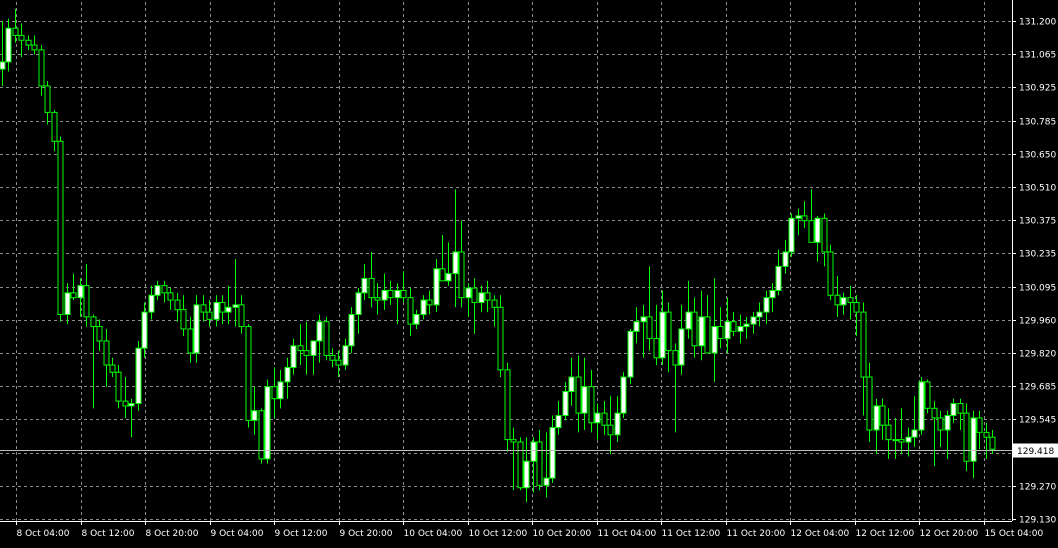 The height and width of the screenshot is (548, 1058). I want to click on x-tick-label: 15 Oct 04:00, so click(1014, 534).